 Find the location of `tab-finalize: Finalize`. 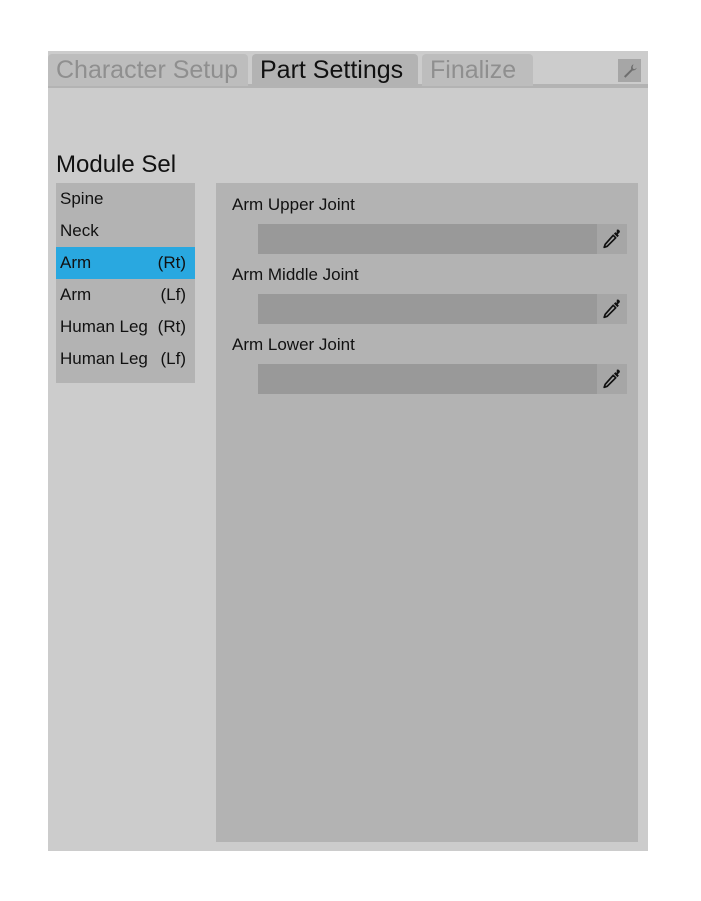

tab-finalize: Finalize is located at coordinates (477, 70).